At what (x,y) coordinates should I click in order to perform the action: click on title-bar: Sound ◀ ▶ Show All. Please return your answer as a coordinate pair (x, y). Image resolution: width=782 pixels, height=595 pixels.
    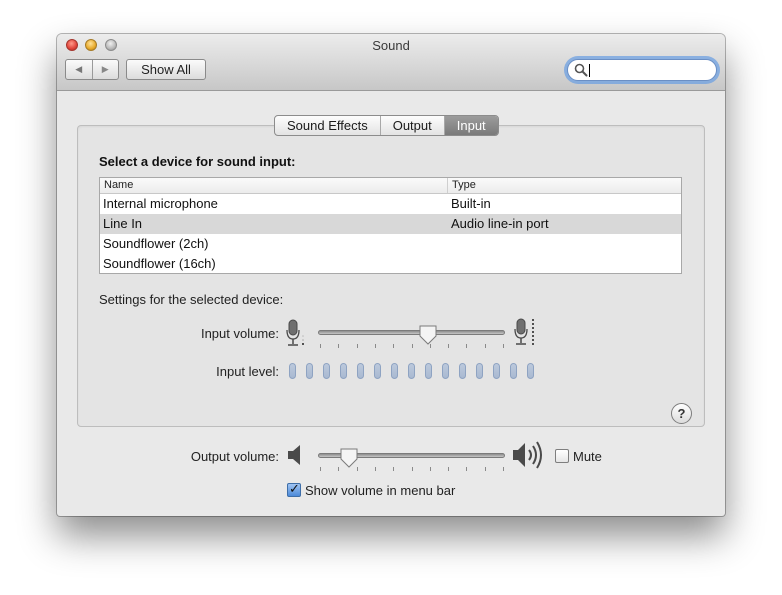
    Looking at the image, I should click on (391, 62).